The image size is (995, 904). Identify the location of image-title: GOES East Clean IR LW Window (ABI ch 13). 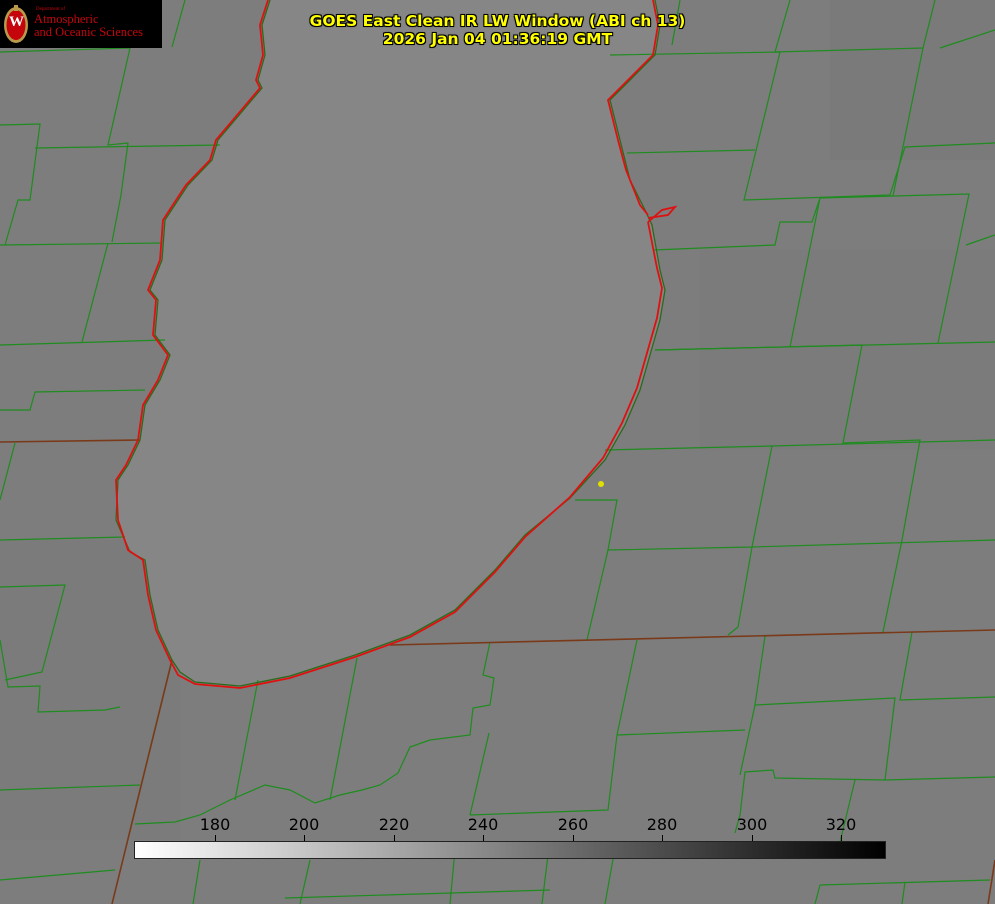
(497, 21).